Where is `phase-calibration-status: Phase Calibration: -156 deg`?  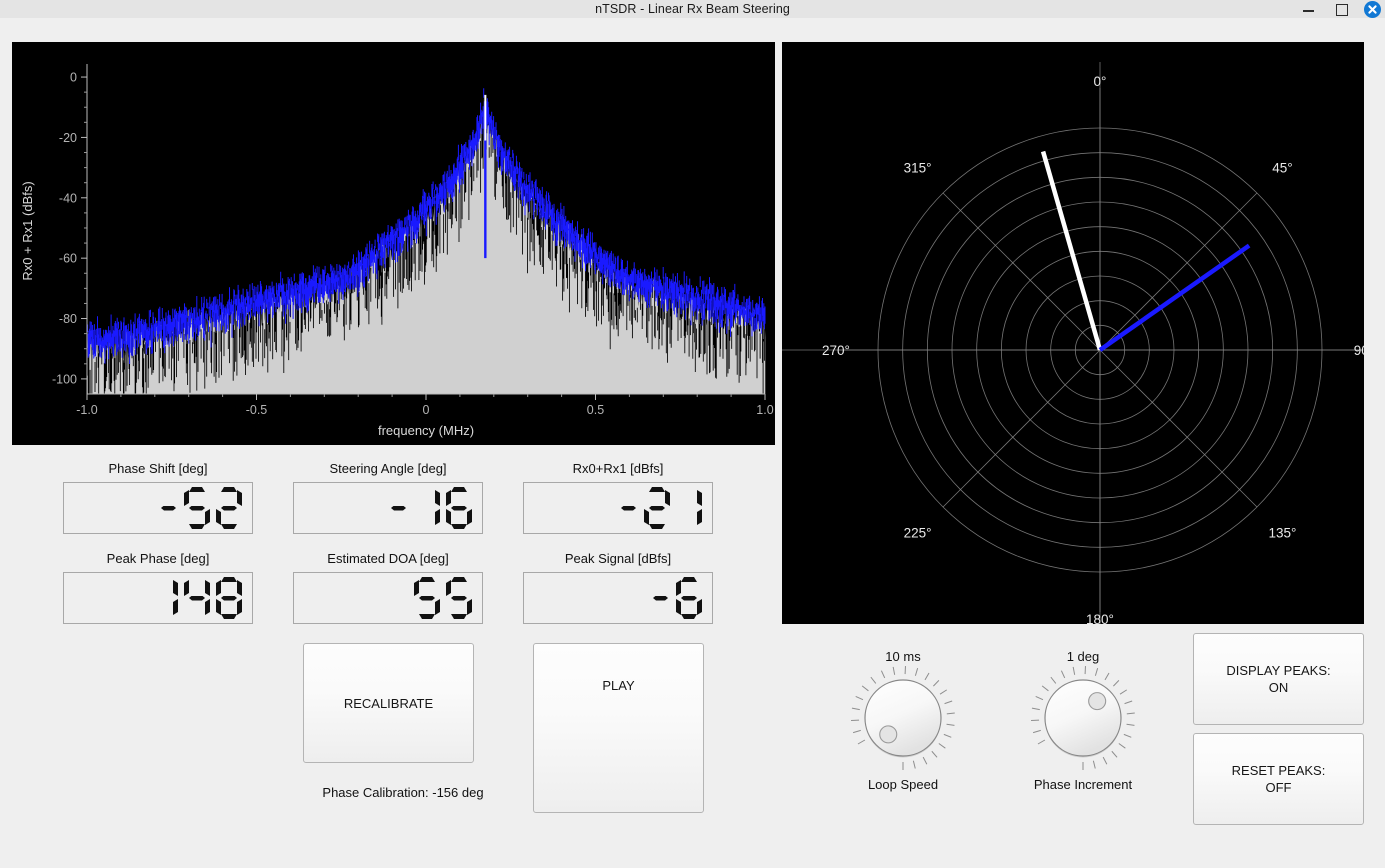
phase-calibration-status: Phase Calibration: -156 deg is located at coordinates (403, 792).